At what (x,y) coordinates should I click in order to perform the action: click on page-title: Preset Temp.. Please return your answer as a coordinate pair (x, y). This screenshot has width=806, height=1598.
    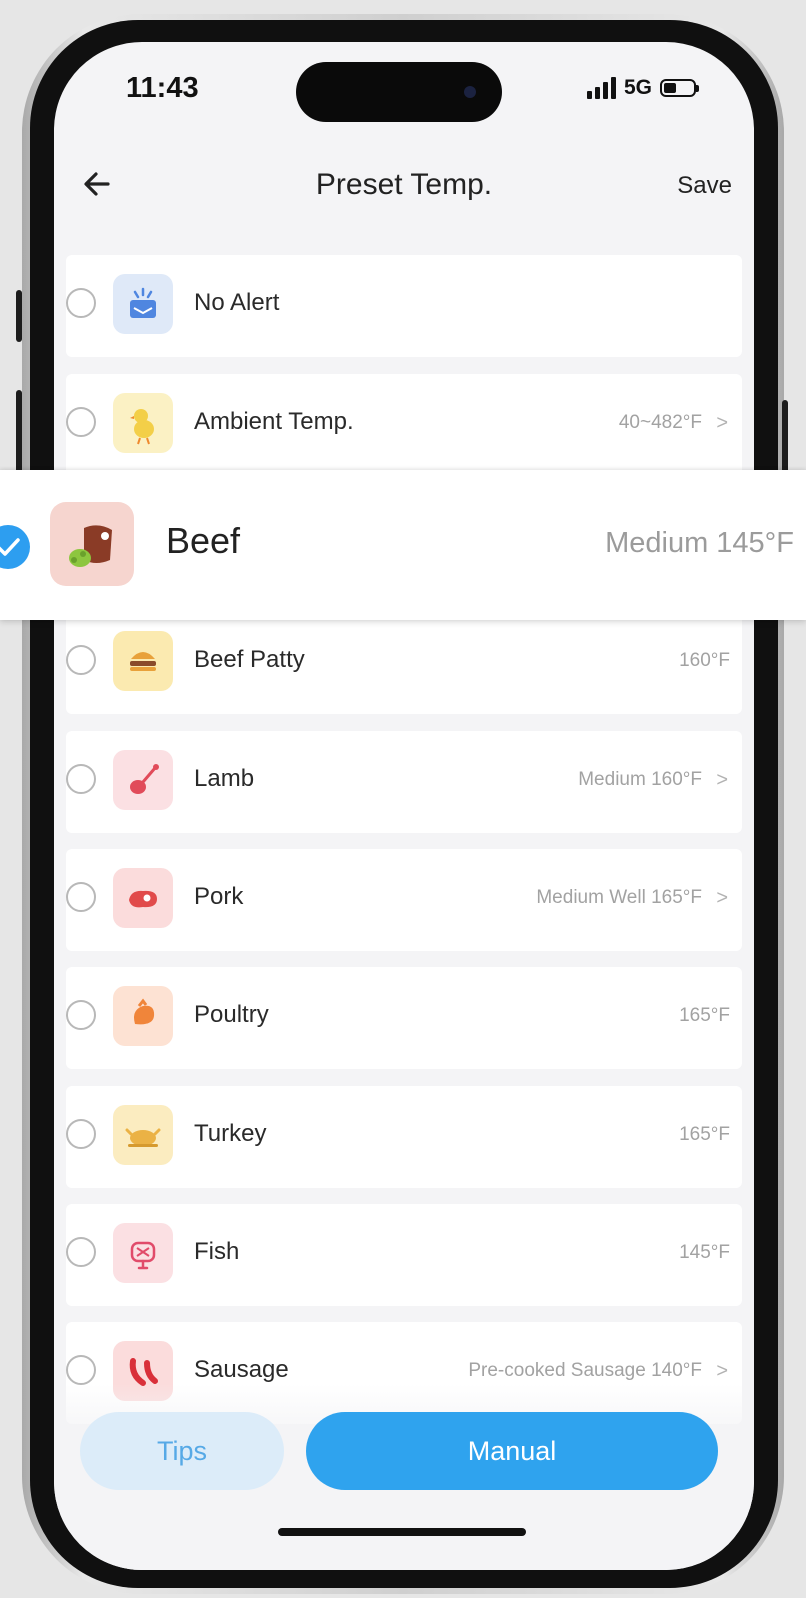
    Looking at the image, I should click on (404, 184).